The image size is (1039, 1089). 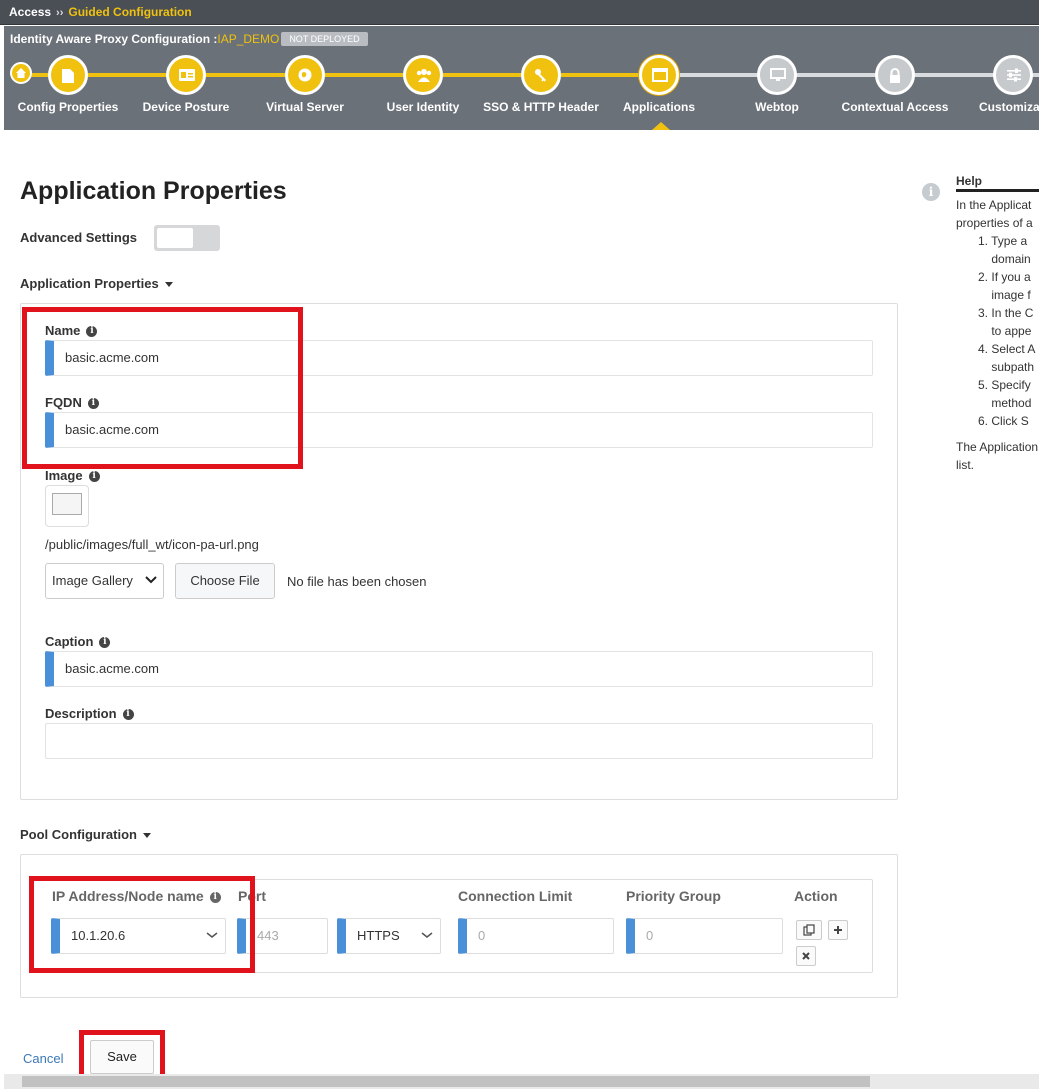 What do you see at coordinates (809, 930) in the screenshot?
I see `copy-row-button` at bounding box center [809, 930].